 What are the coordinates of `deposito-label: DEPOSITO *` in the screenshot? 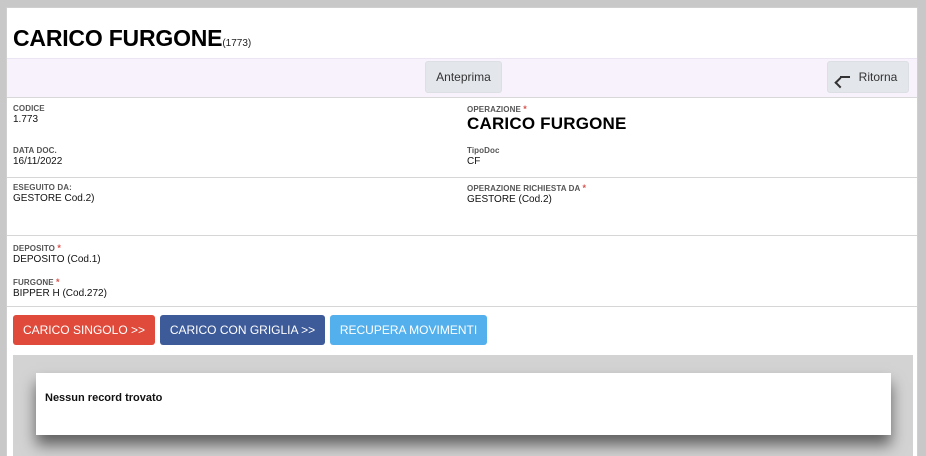 It's located at (57, 248).